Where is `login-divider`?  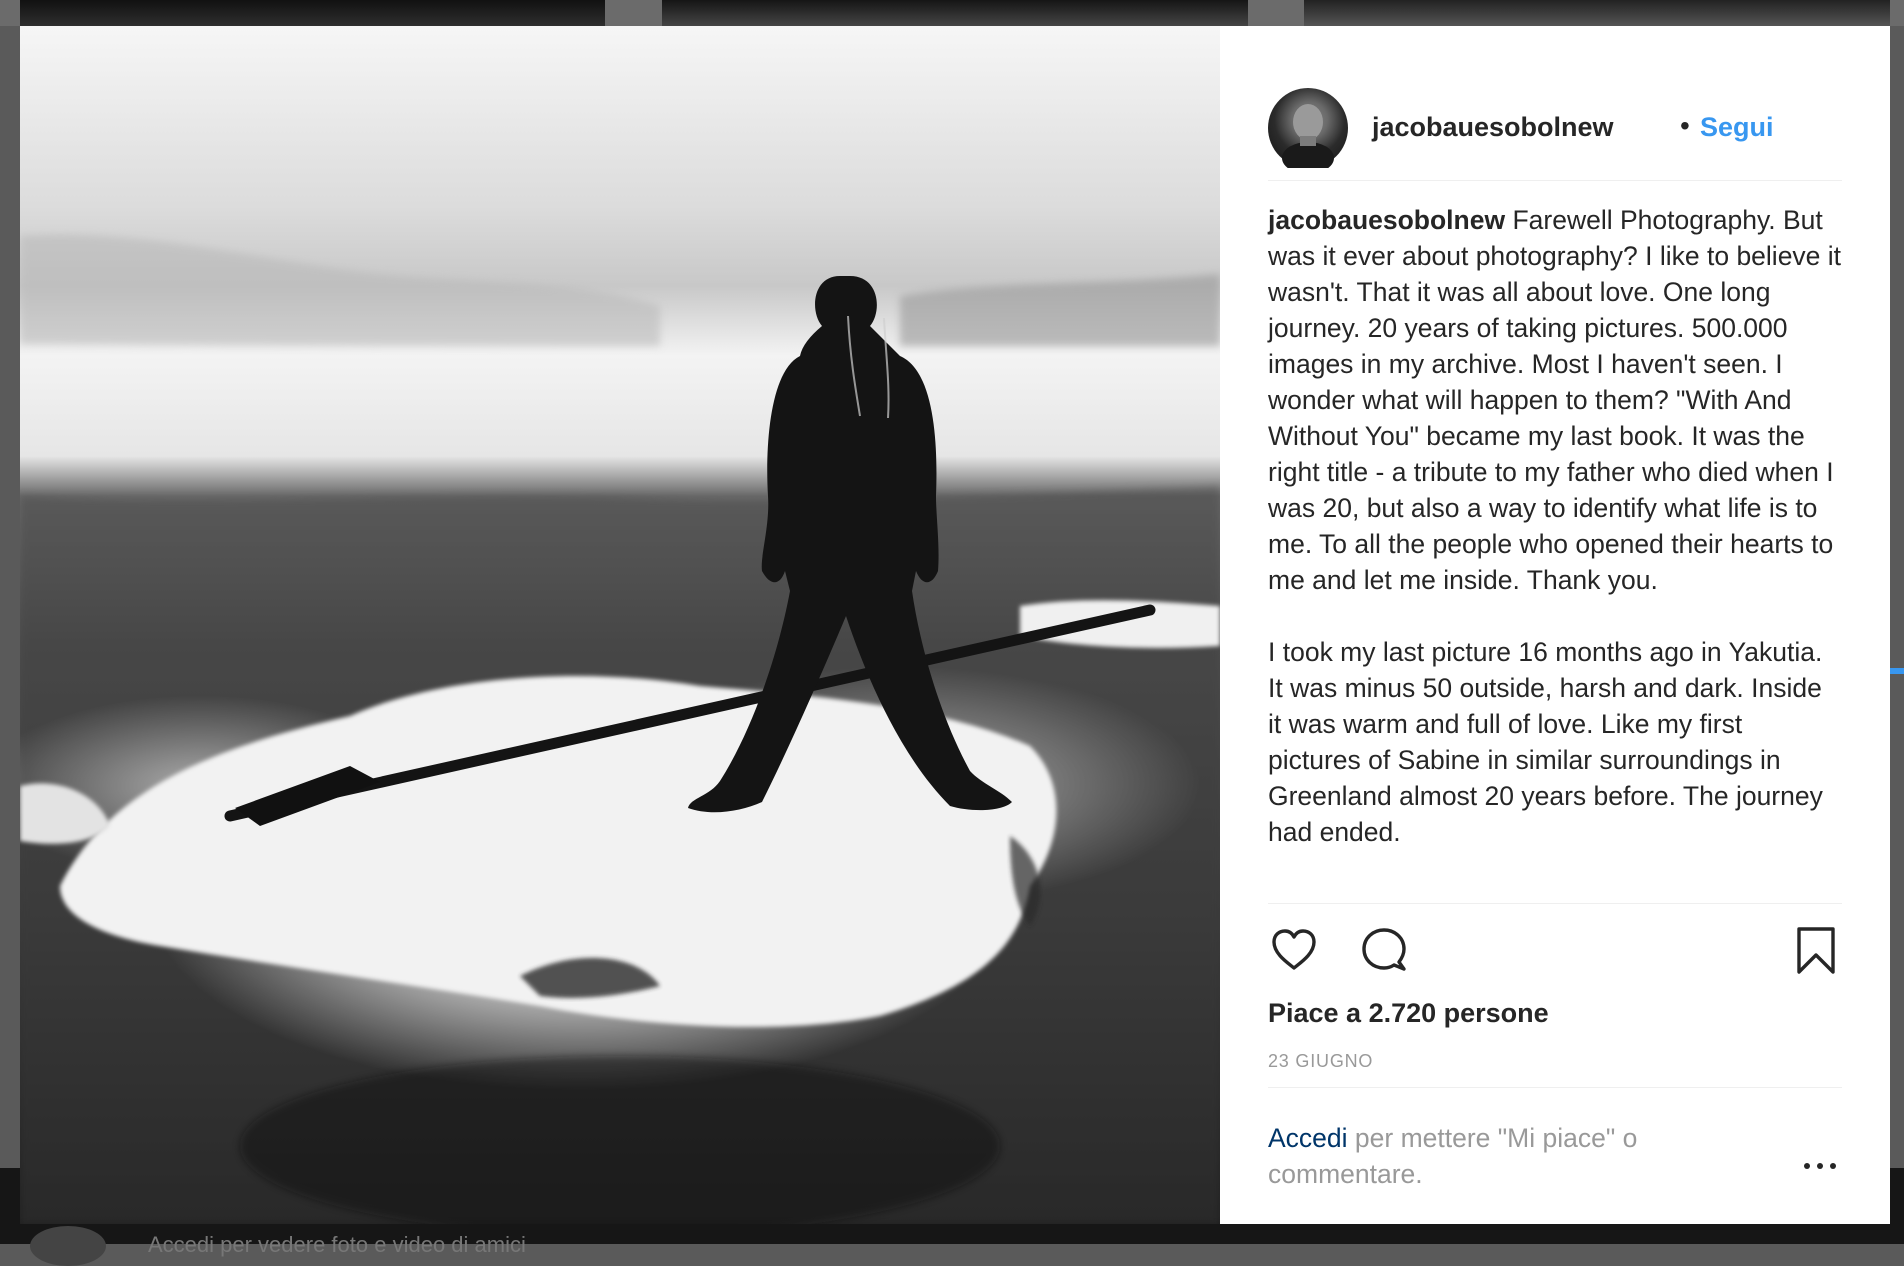 login-divider is located at coordinates (1555, 1087).